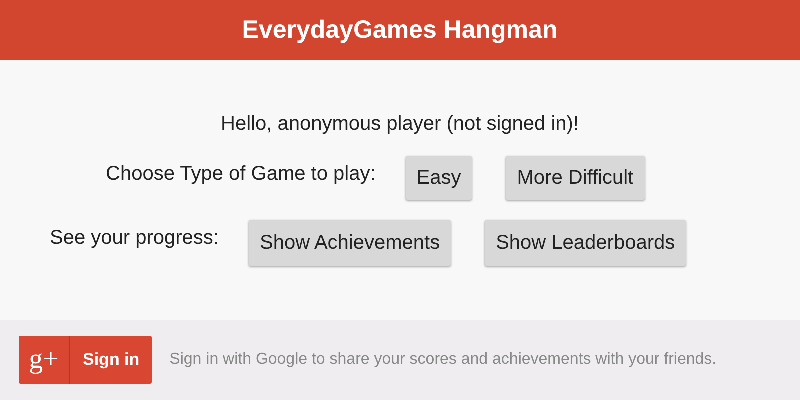 The image size is (800, 400). Describe the element at coordinates (575, 178) in the screenshot. I see `action-button: More Difficult` at that location.